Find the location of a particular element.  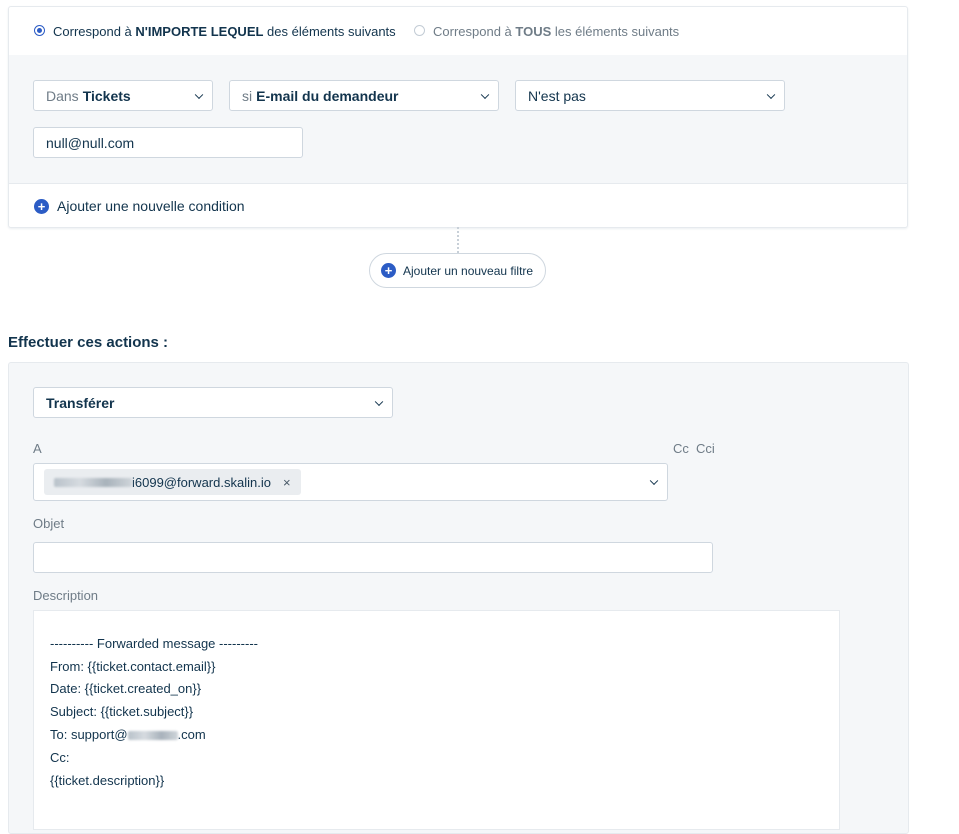

editor-line: Subject: {{ticket.subject}} is located at coordinates (122, 711).